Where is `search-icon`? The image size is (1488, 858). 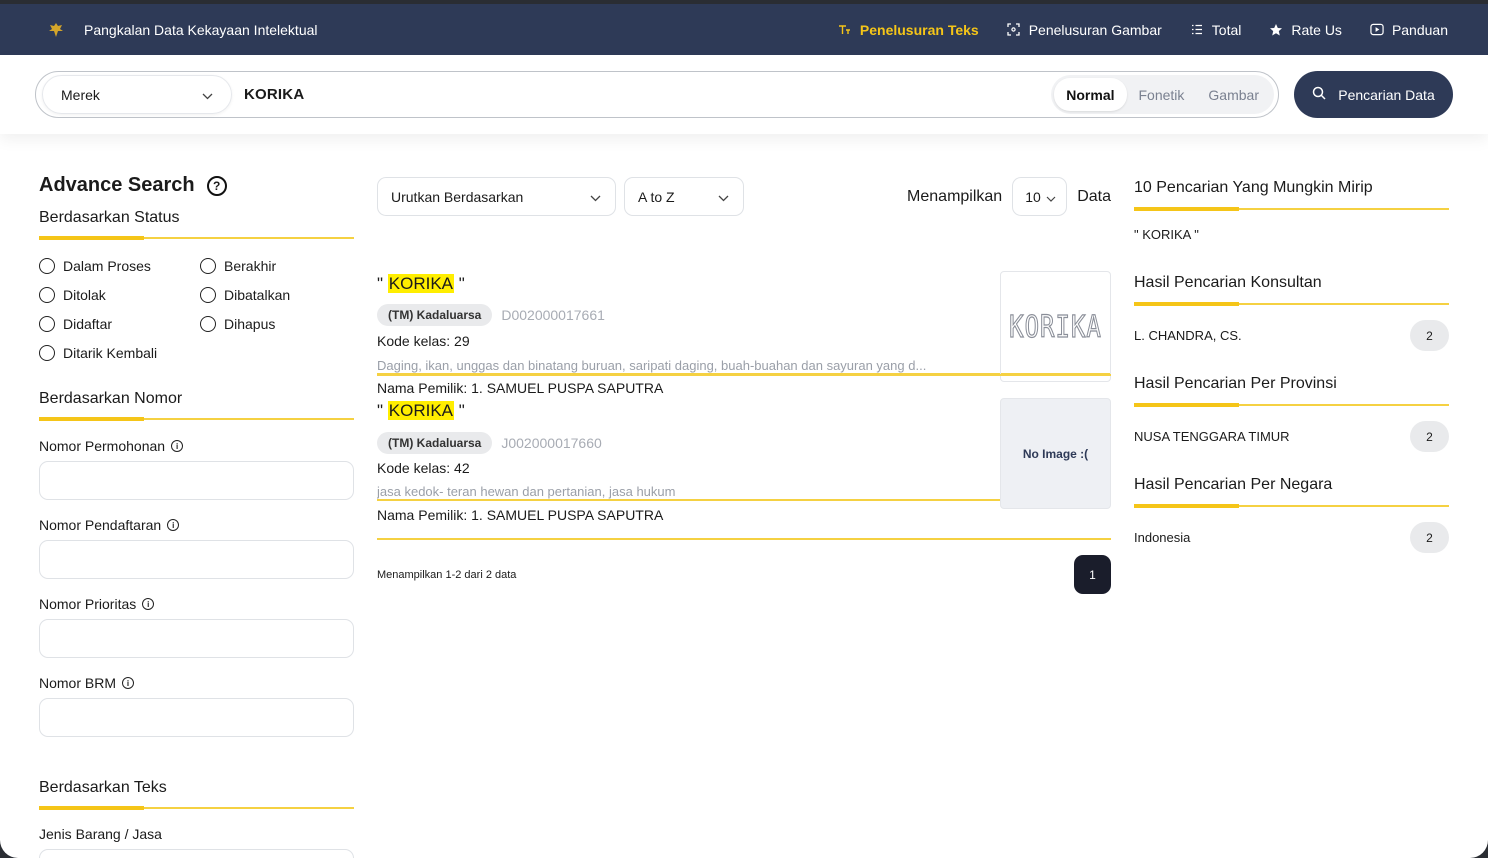
search-icon is located at coordinates (1319, 94).